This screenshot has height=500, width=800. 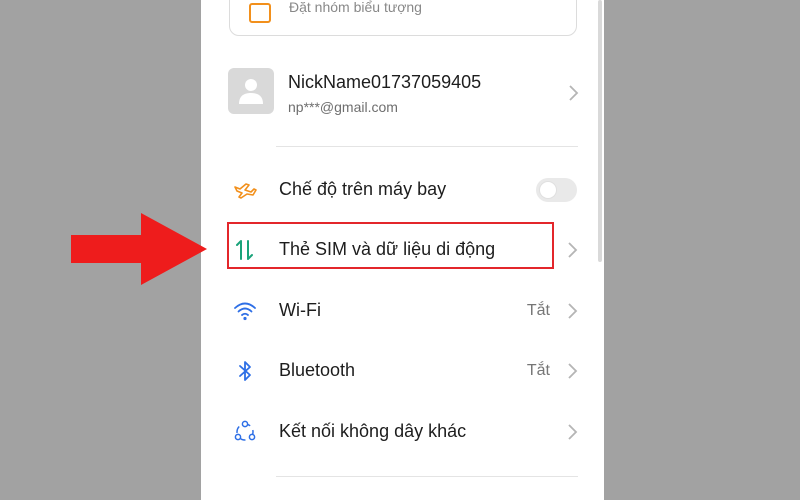 What do you see at coordinates (245, 191) in the screenshot?
I see `airplane-icon` at bounding box center [245, 191].